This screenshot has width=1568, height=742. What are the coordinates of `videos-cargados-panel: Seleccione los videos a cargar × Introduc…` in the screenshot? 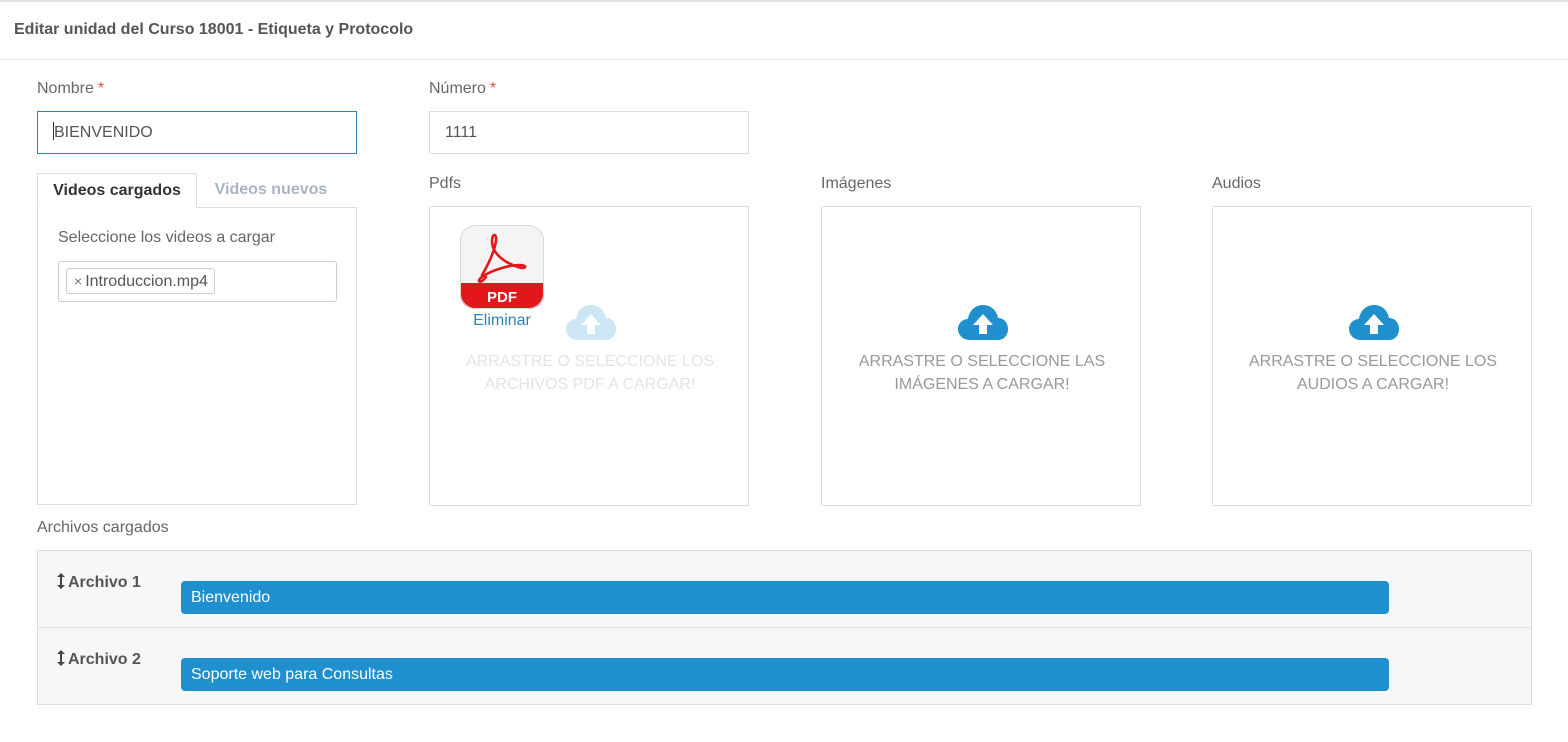 It's located at (197, 356).